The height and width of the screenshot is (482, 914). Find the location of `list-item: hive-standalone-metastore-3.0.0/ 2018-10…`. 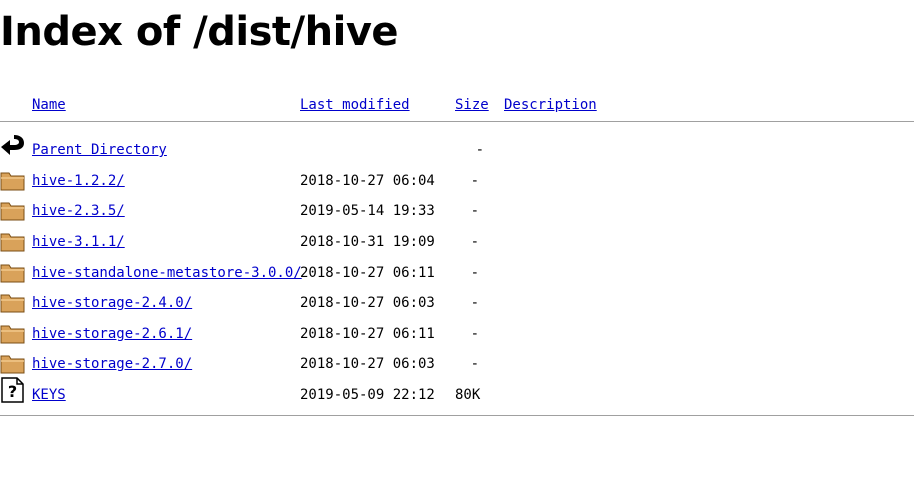

list-item: hive-standalone-metastore-3.0.0/ 2018-10… is located at coordinates (457, 273).